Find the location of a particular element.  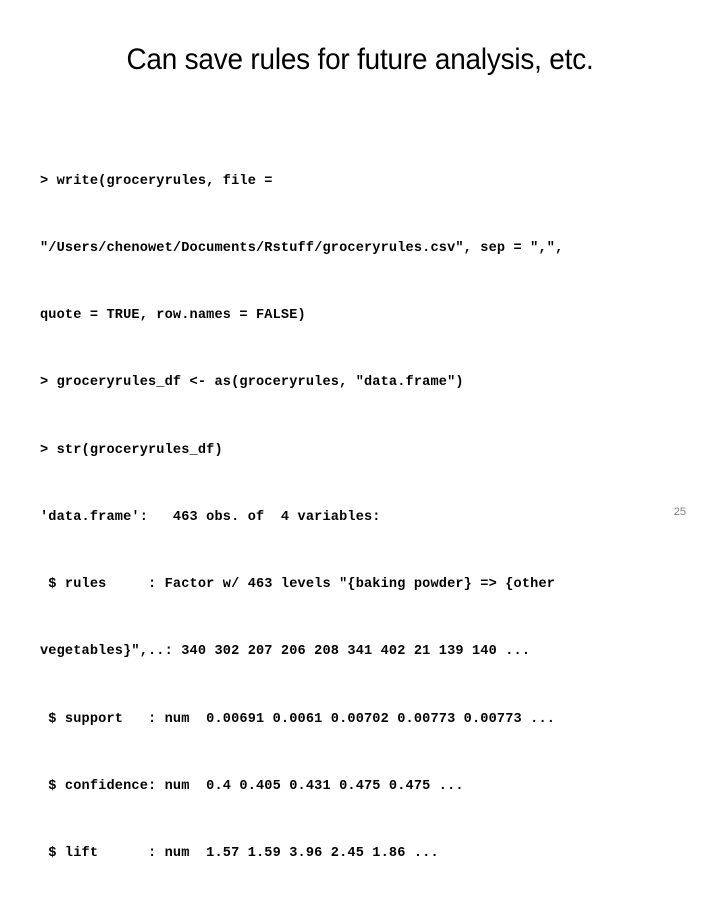

console-line: > str(groceryrules_df) is located at coordinates (131, 450).